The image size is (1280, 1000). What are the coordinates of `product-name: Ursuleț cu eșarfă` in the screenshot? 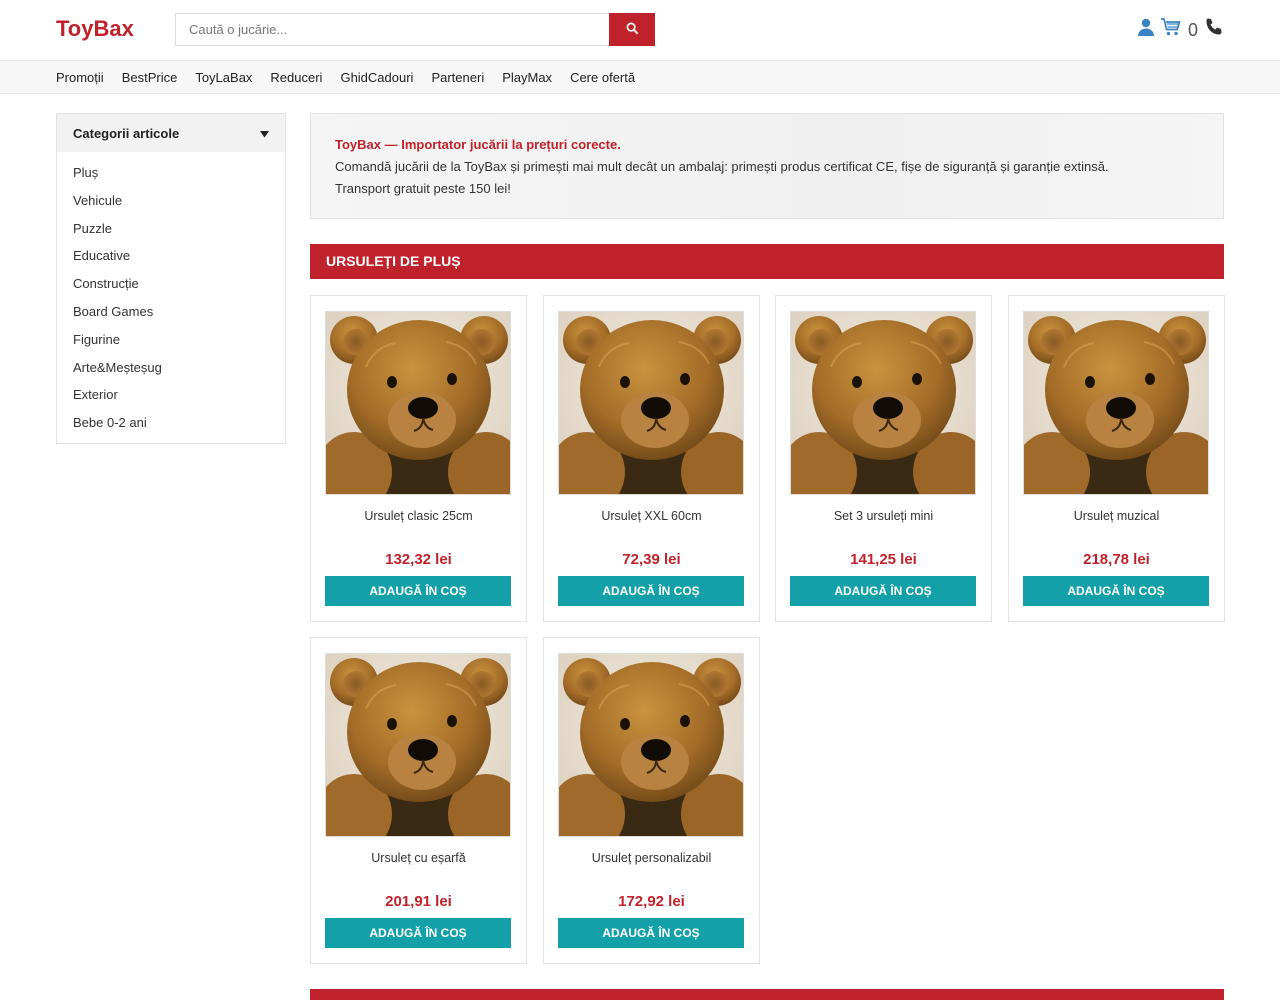 It's located at (418, 858).